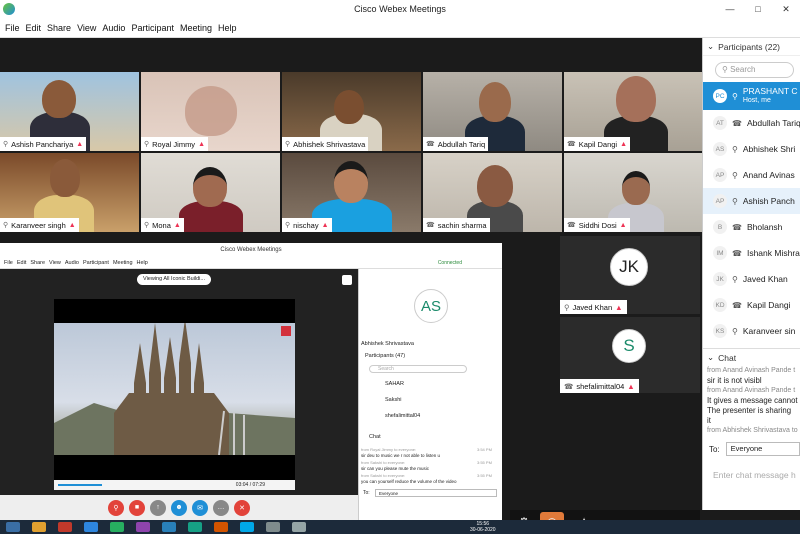 The width and height of the screenshot is (800, 534). I want to click on participant-row: KS ⚲ Karanveer sin, so click(751, 331).